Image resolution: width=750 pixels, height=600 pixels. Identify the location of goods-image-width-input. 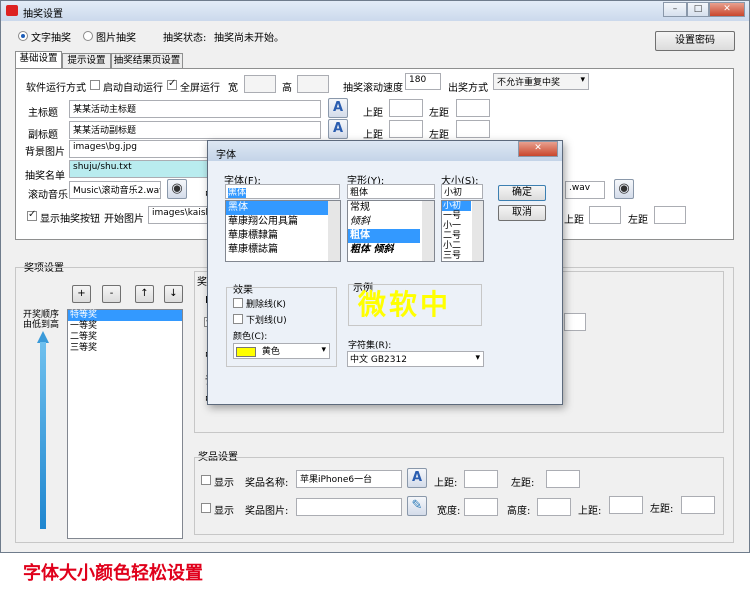
(481, 507).